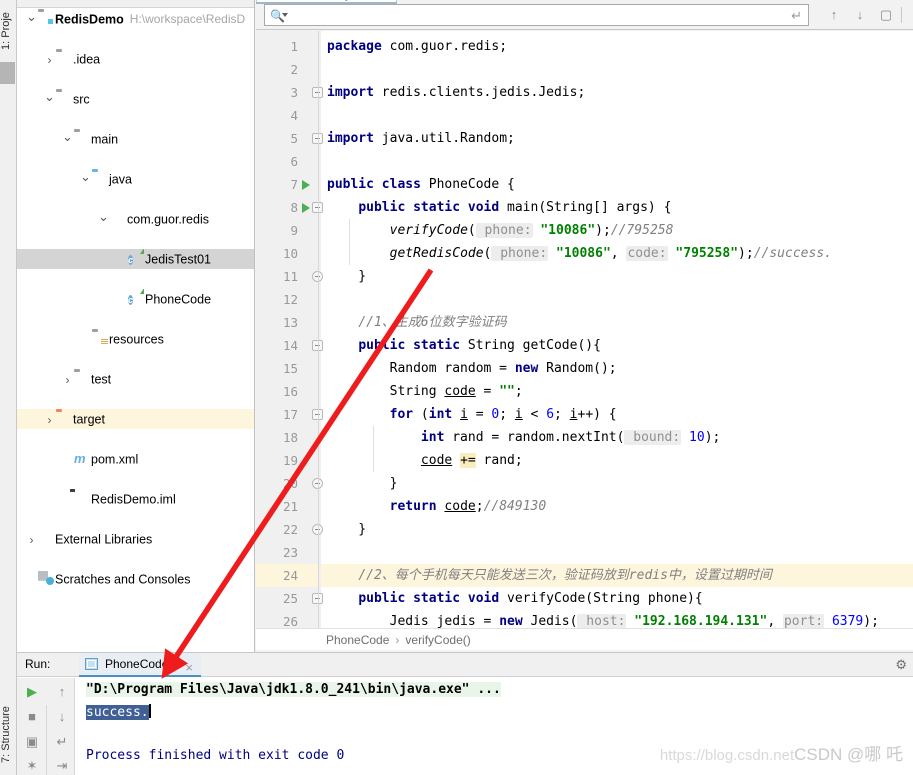 This screenshot has width=913, height=775. What do you see at coordinates (617, 460) in the screenshot?
I see `code-line: code += rand;` at bounding box center [617, 460].